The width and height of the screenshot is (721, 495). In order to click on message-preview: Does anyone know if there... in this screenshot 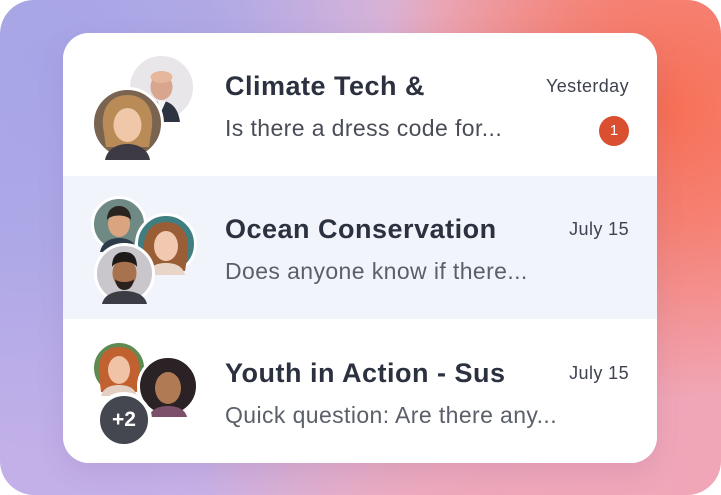, I will do `click(376, 271)`.